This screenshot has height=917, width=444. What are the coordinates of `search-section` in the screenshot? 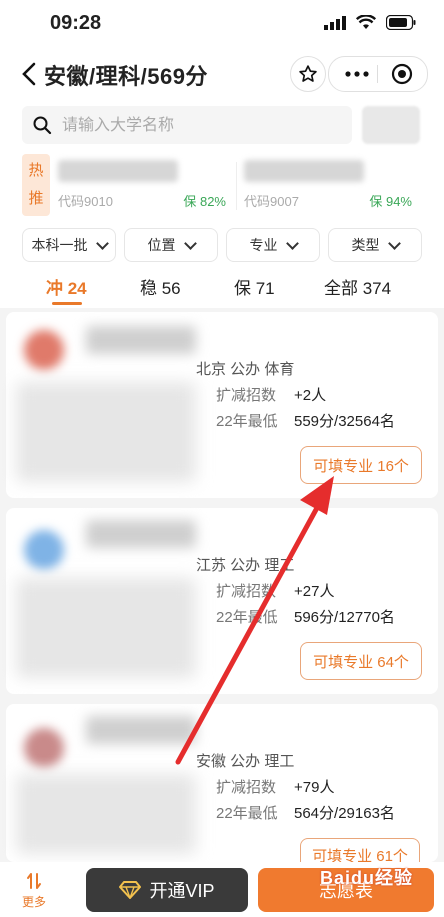 It's located at (222, 126).